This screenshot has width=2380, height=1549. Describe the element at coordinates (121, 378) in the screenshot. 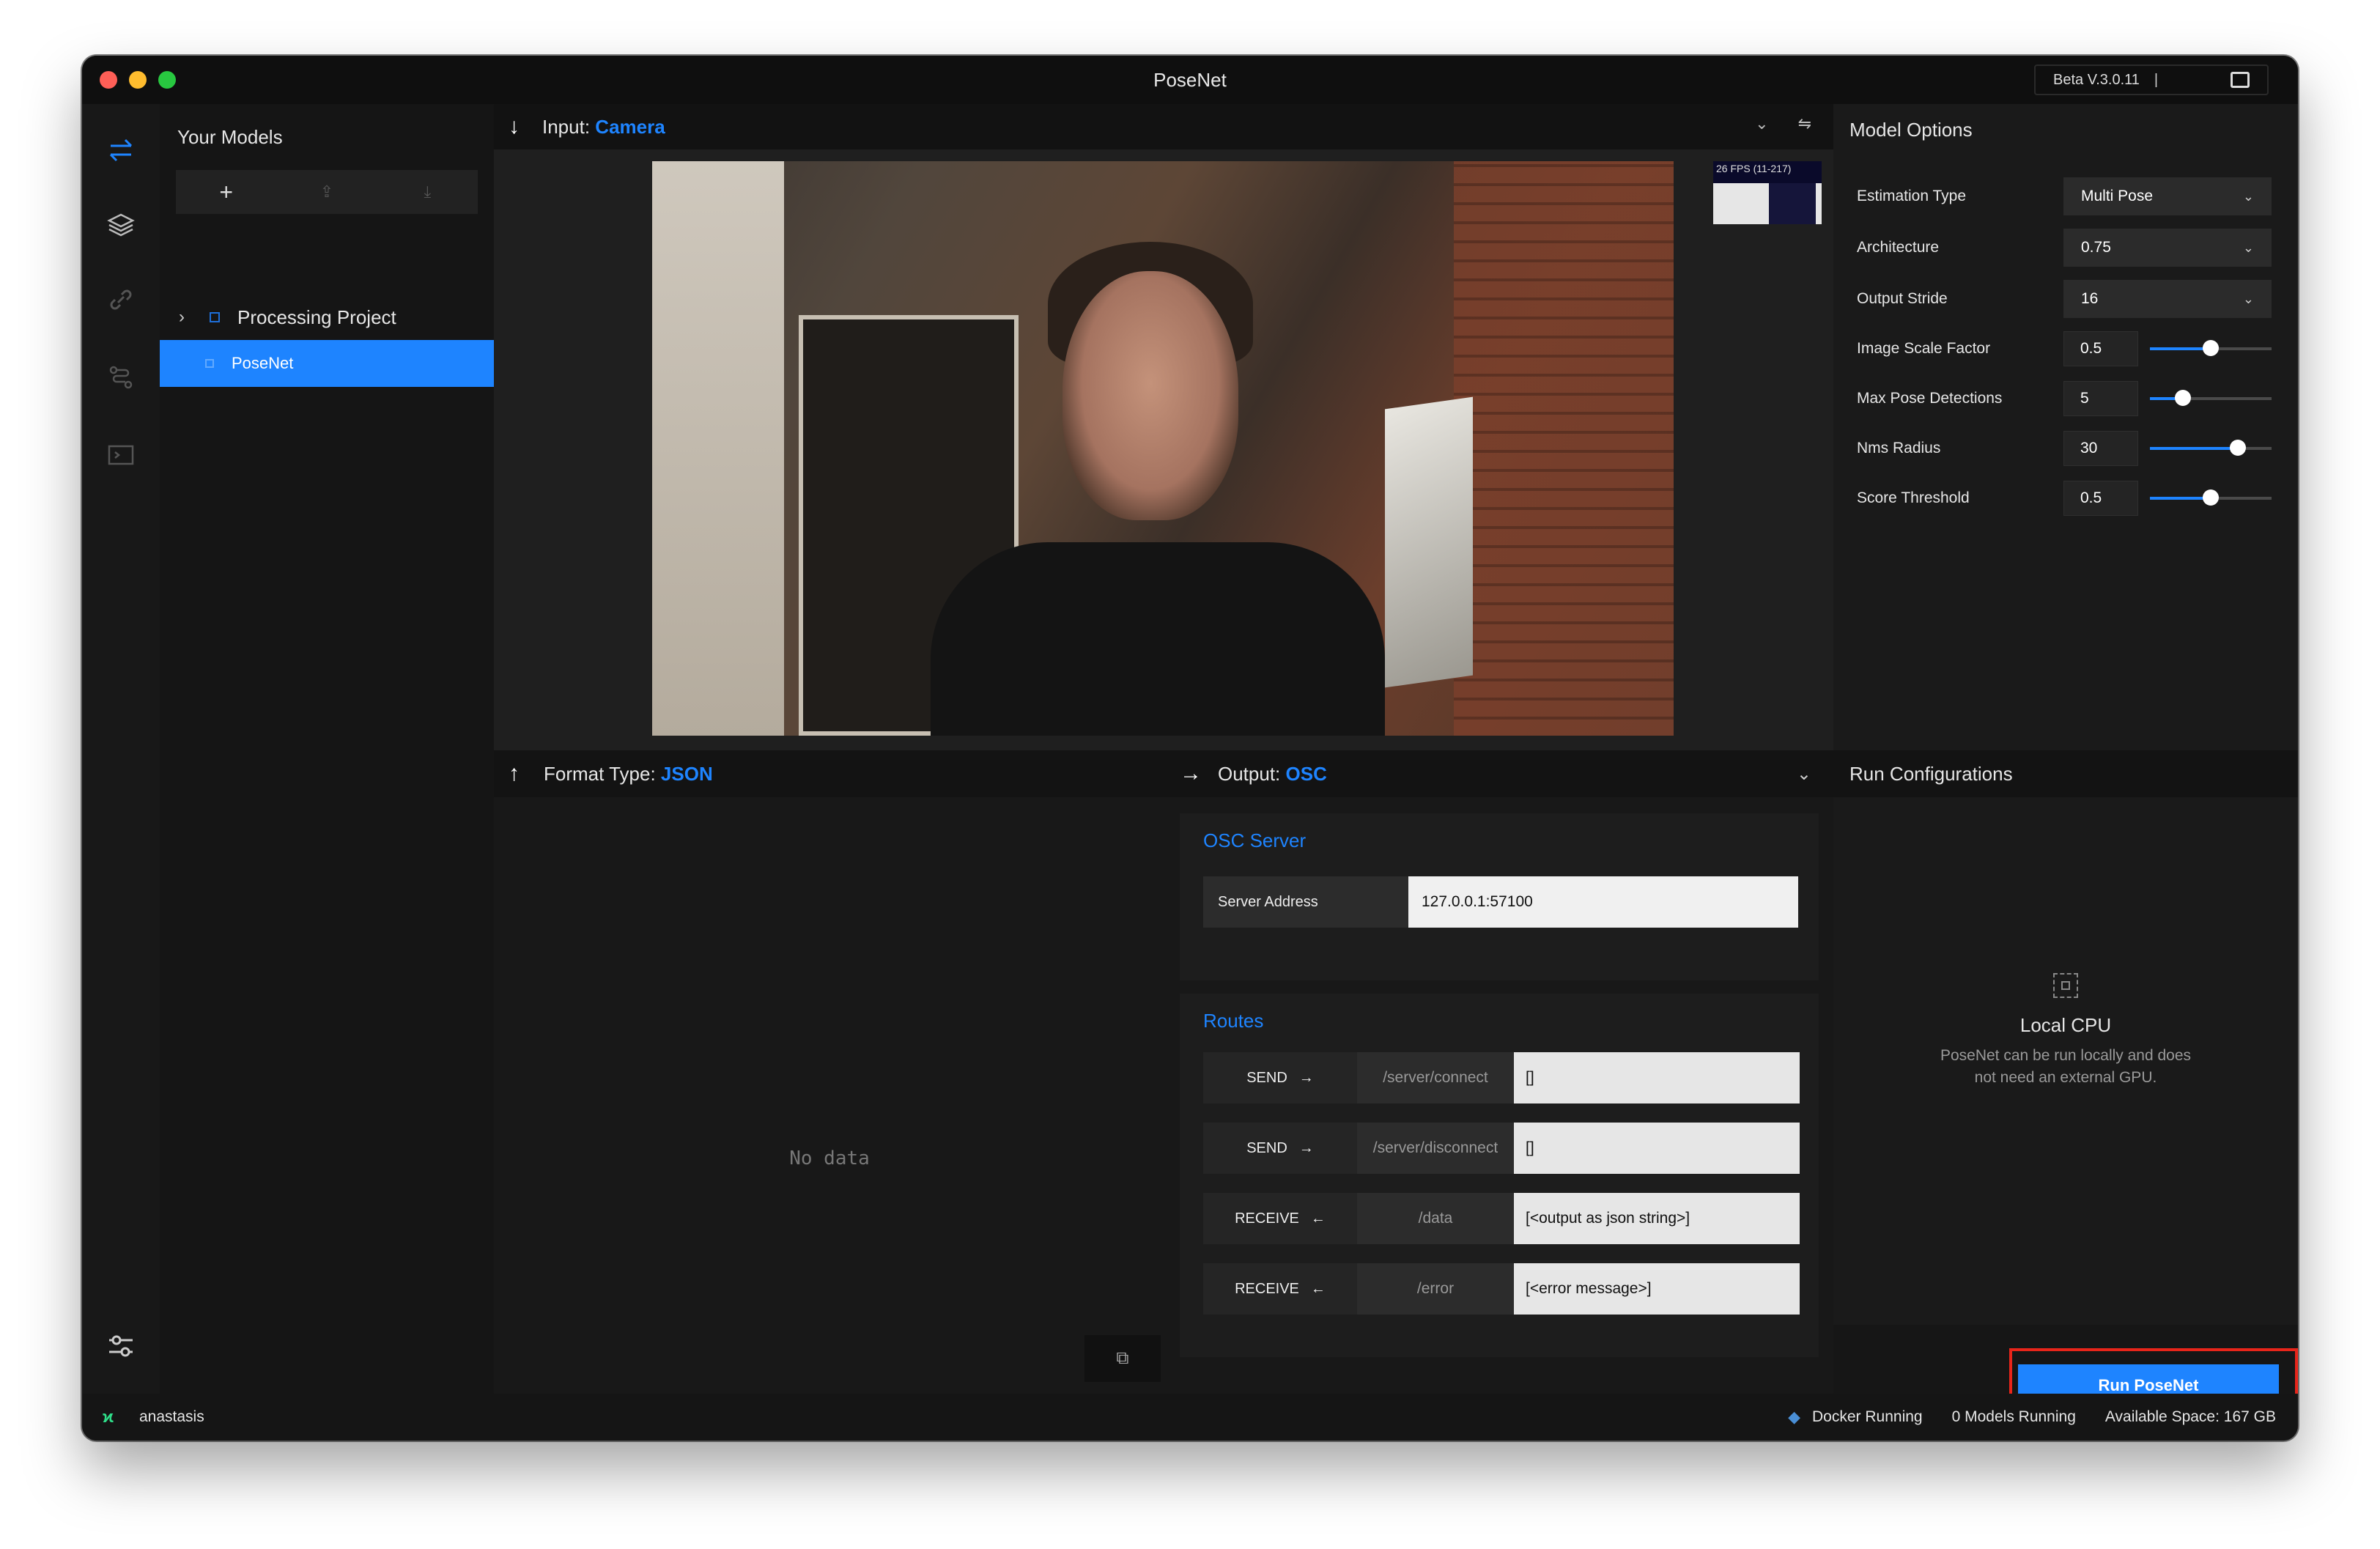

I see `workflow-icon` at that location.